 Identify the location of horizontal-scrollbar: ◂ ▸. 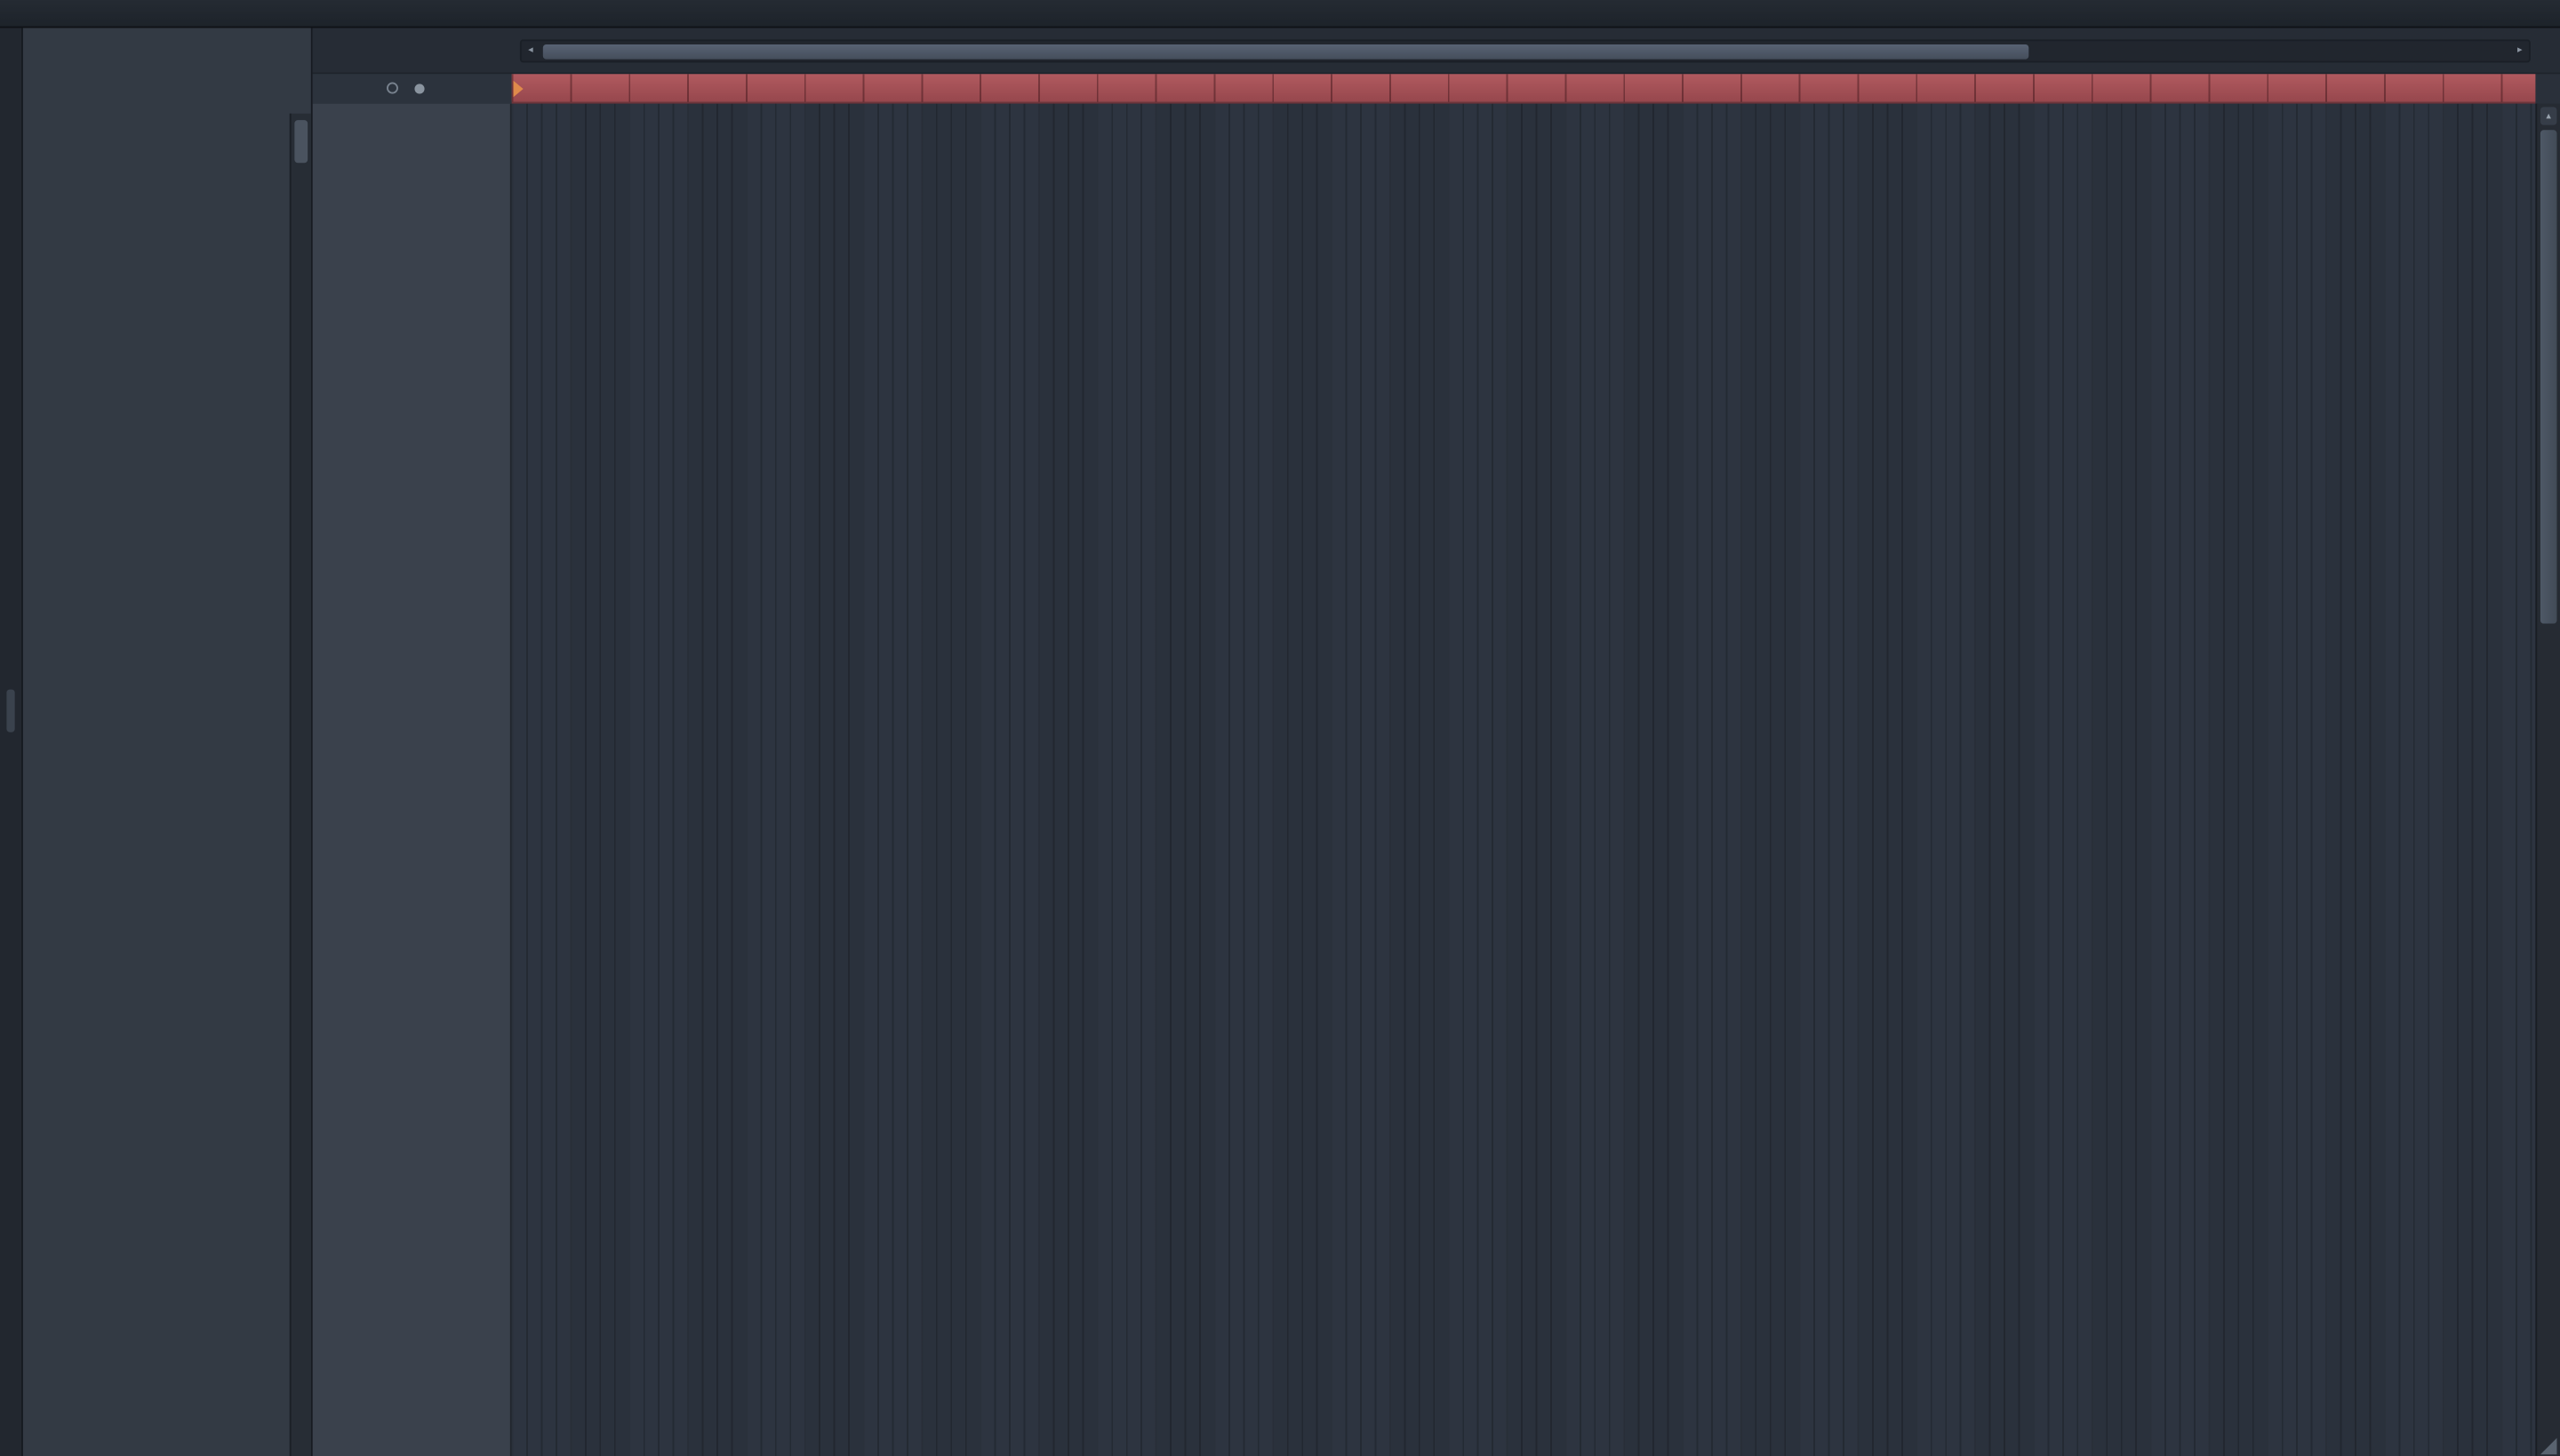
(1525, 51).